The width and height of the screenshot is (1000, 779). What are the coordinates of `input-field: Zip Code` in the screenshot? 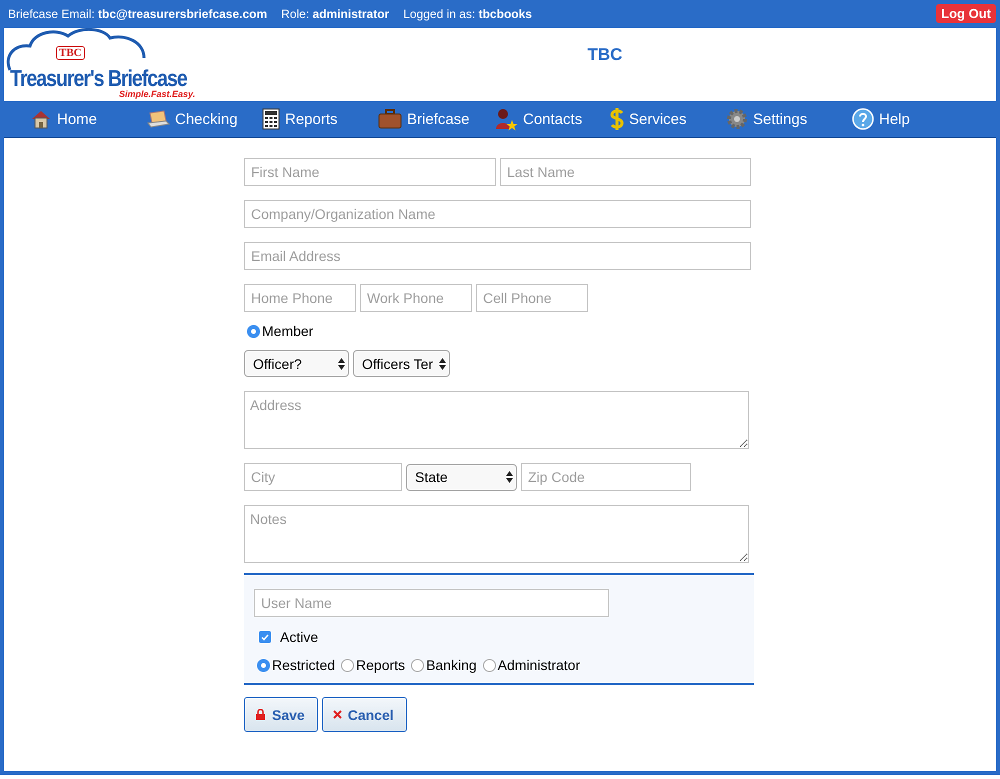 It's located at (606, 477).